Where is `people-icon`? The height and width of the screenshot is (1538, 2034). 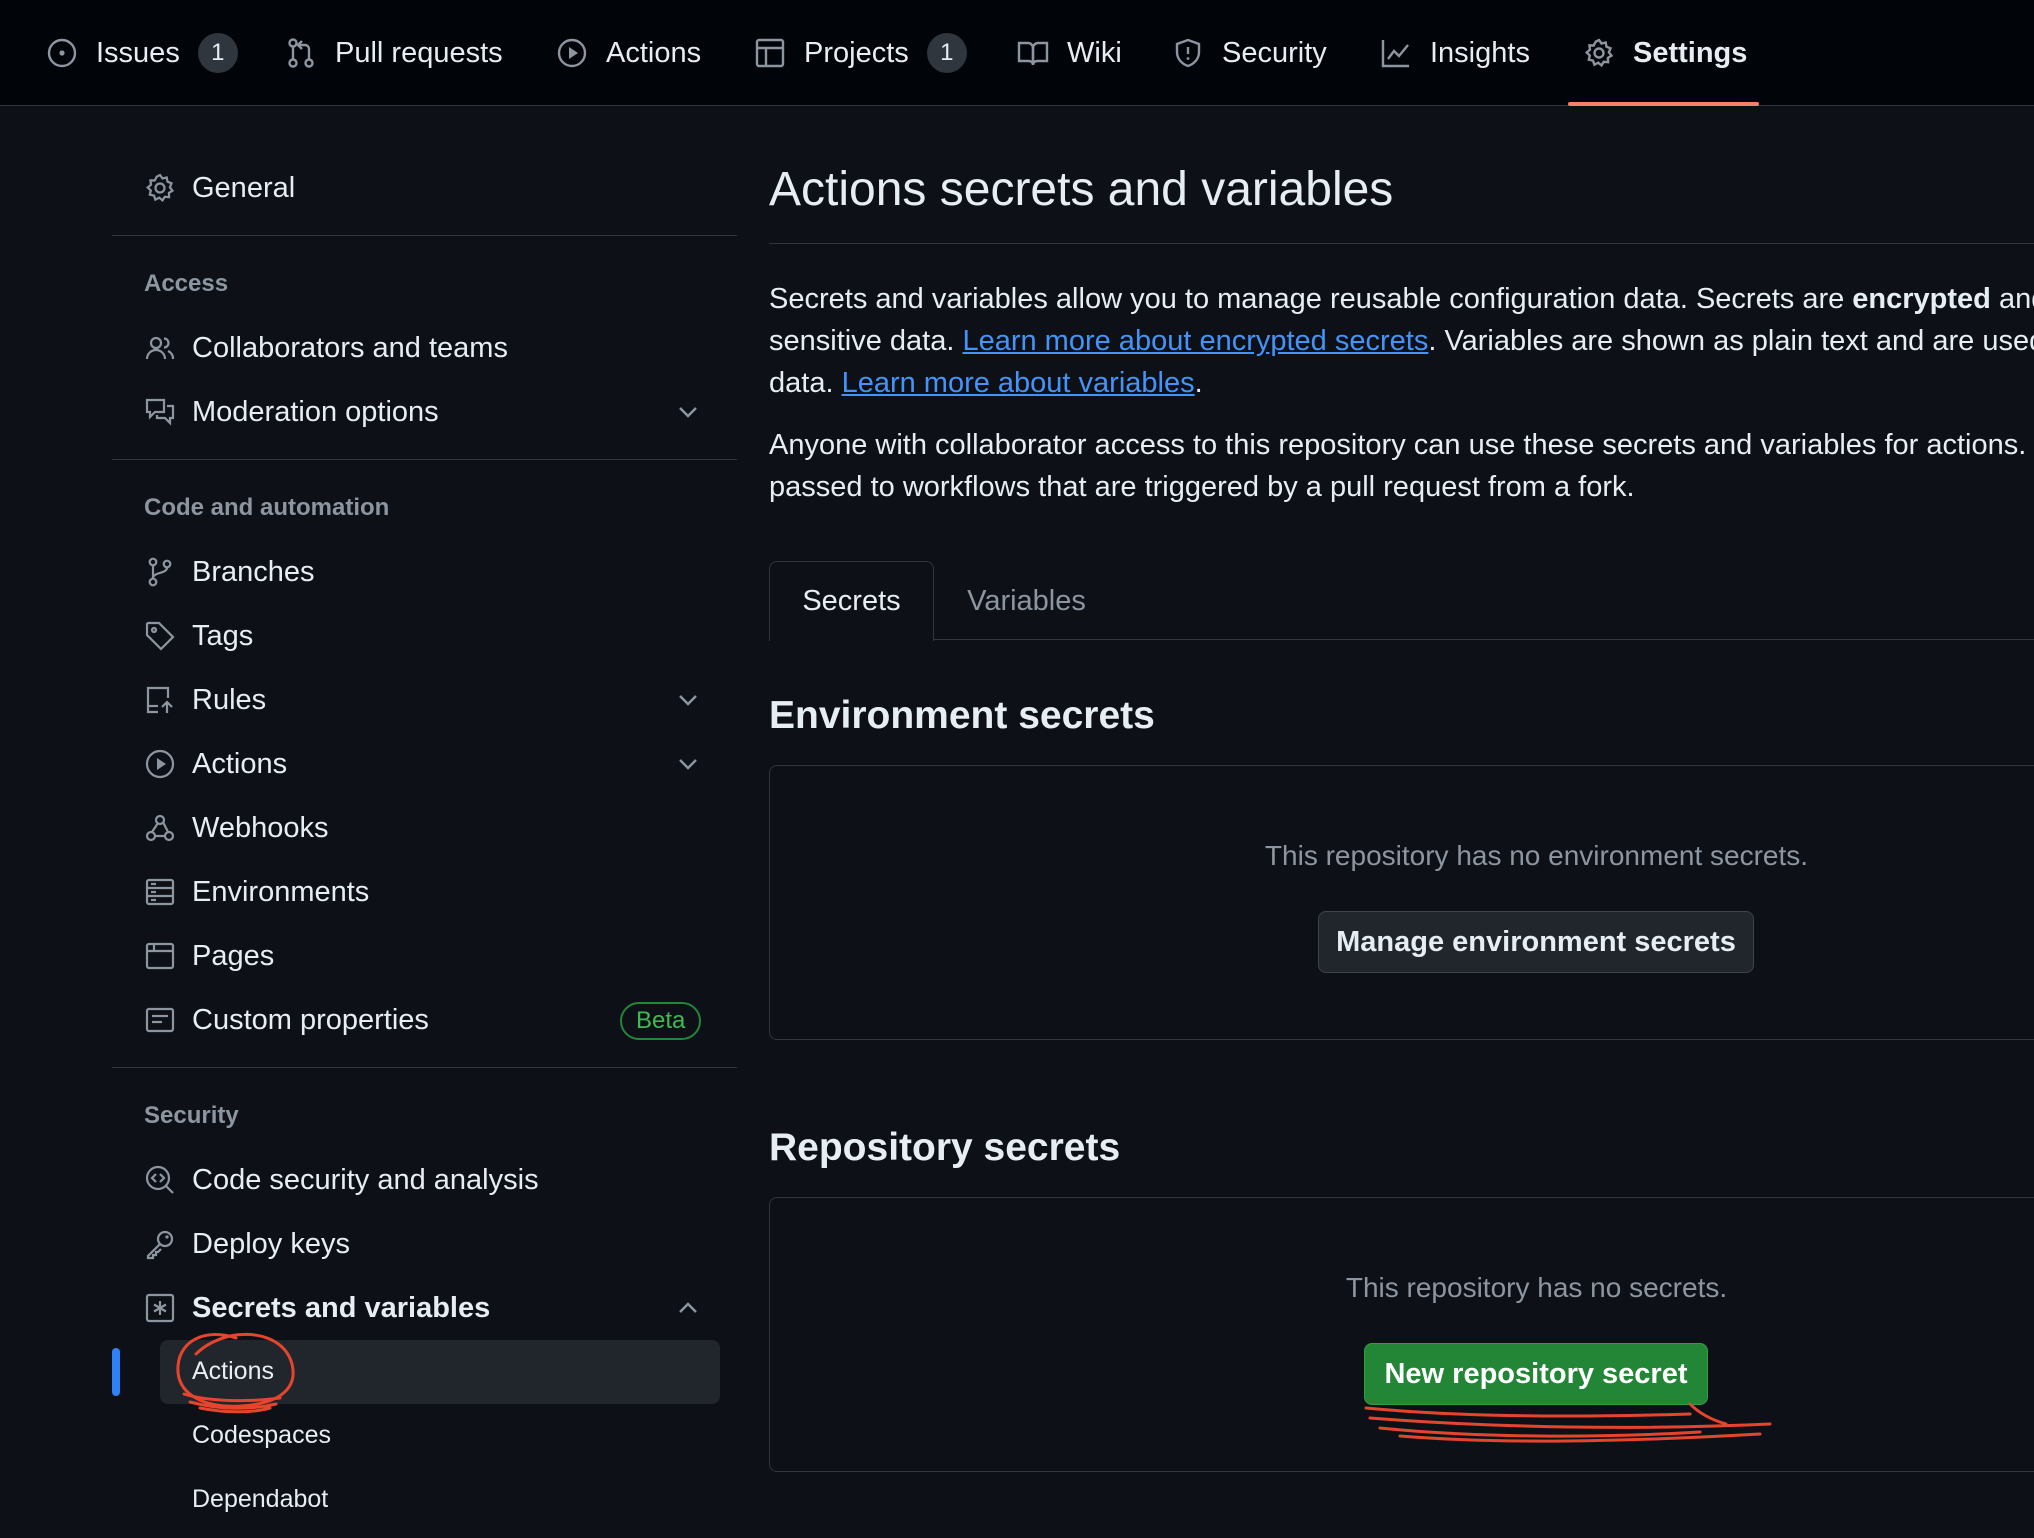
people-icon is located at coordinates (160, 348).